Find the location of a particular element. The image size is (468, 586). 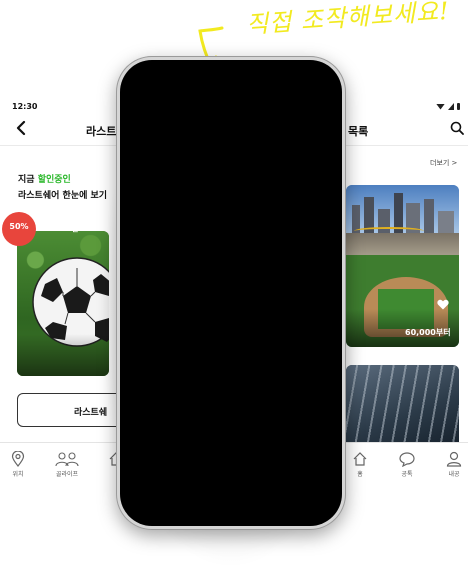

phone-notch is located at coordinates (231, 71).